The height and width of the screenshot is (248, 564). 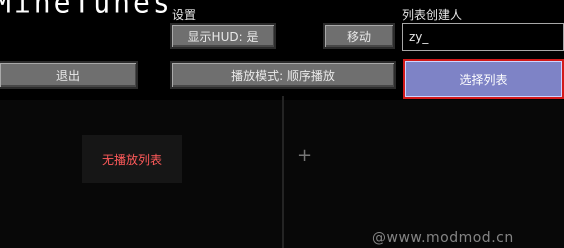 What do you see at coordinates (483, 79) in the screenshot?
I see `select-list-button: 选择列表` at bounding box center [483, 79].